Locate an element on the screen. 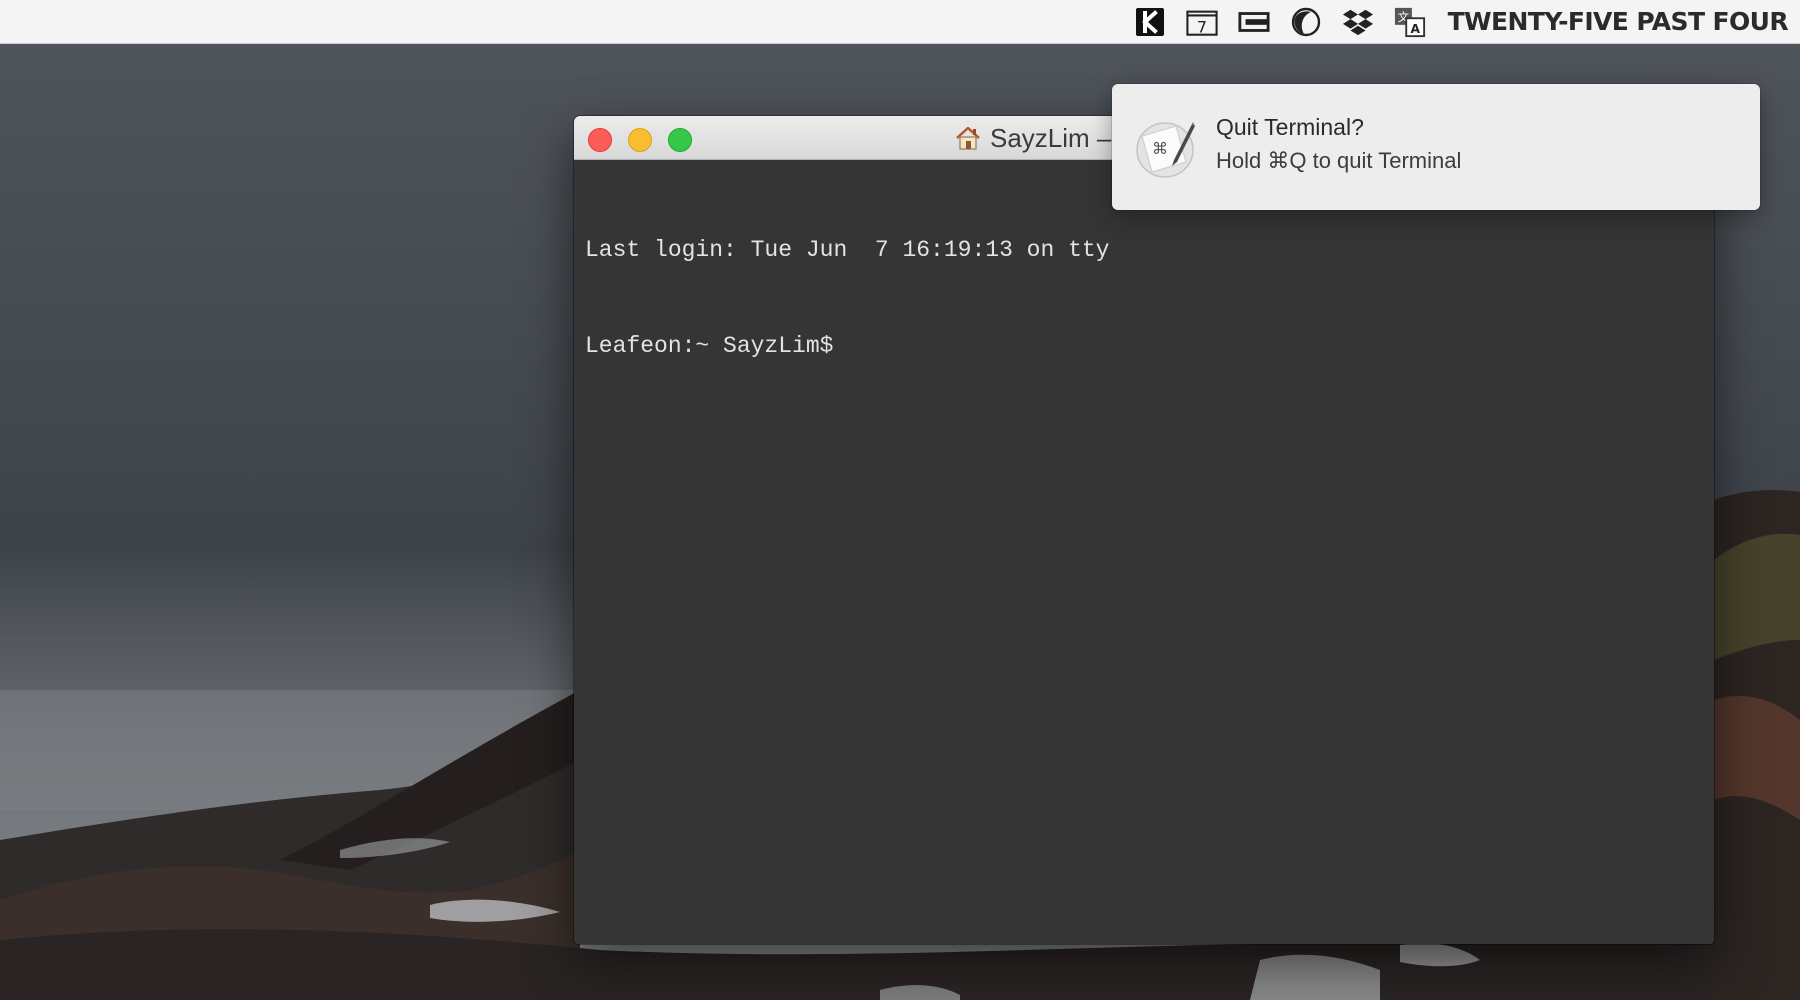  window-title: SayzLim – is located at coordinates (1032, 138).